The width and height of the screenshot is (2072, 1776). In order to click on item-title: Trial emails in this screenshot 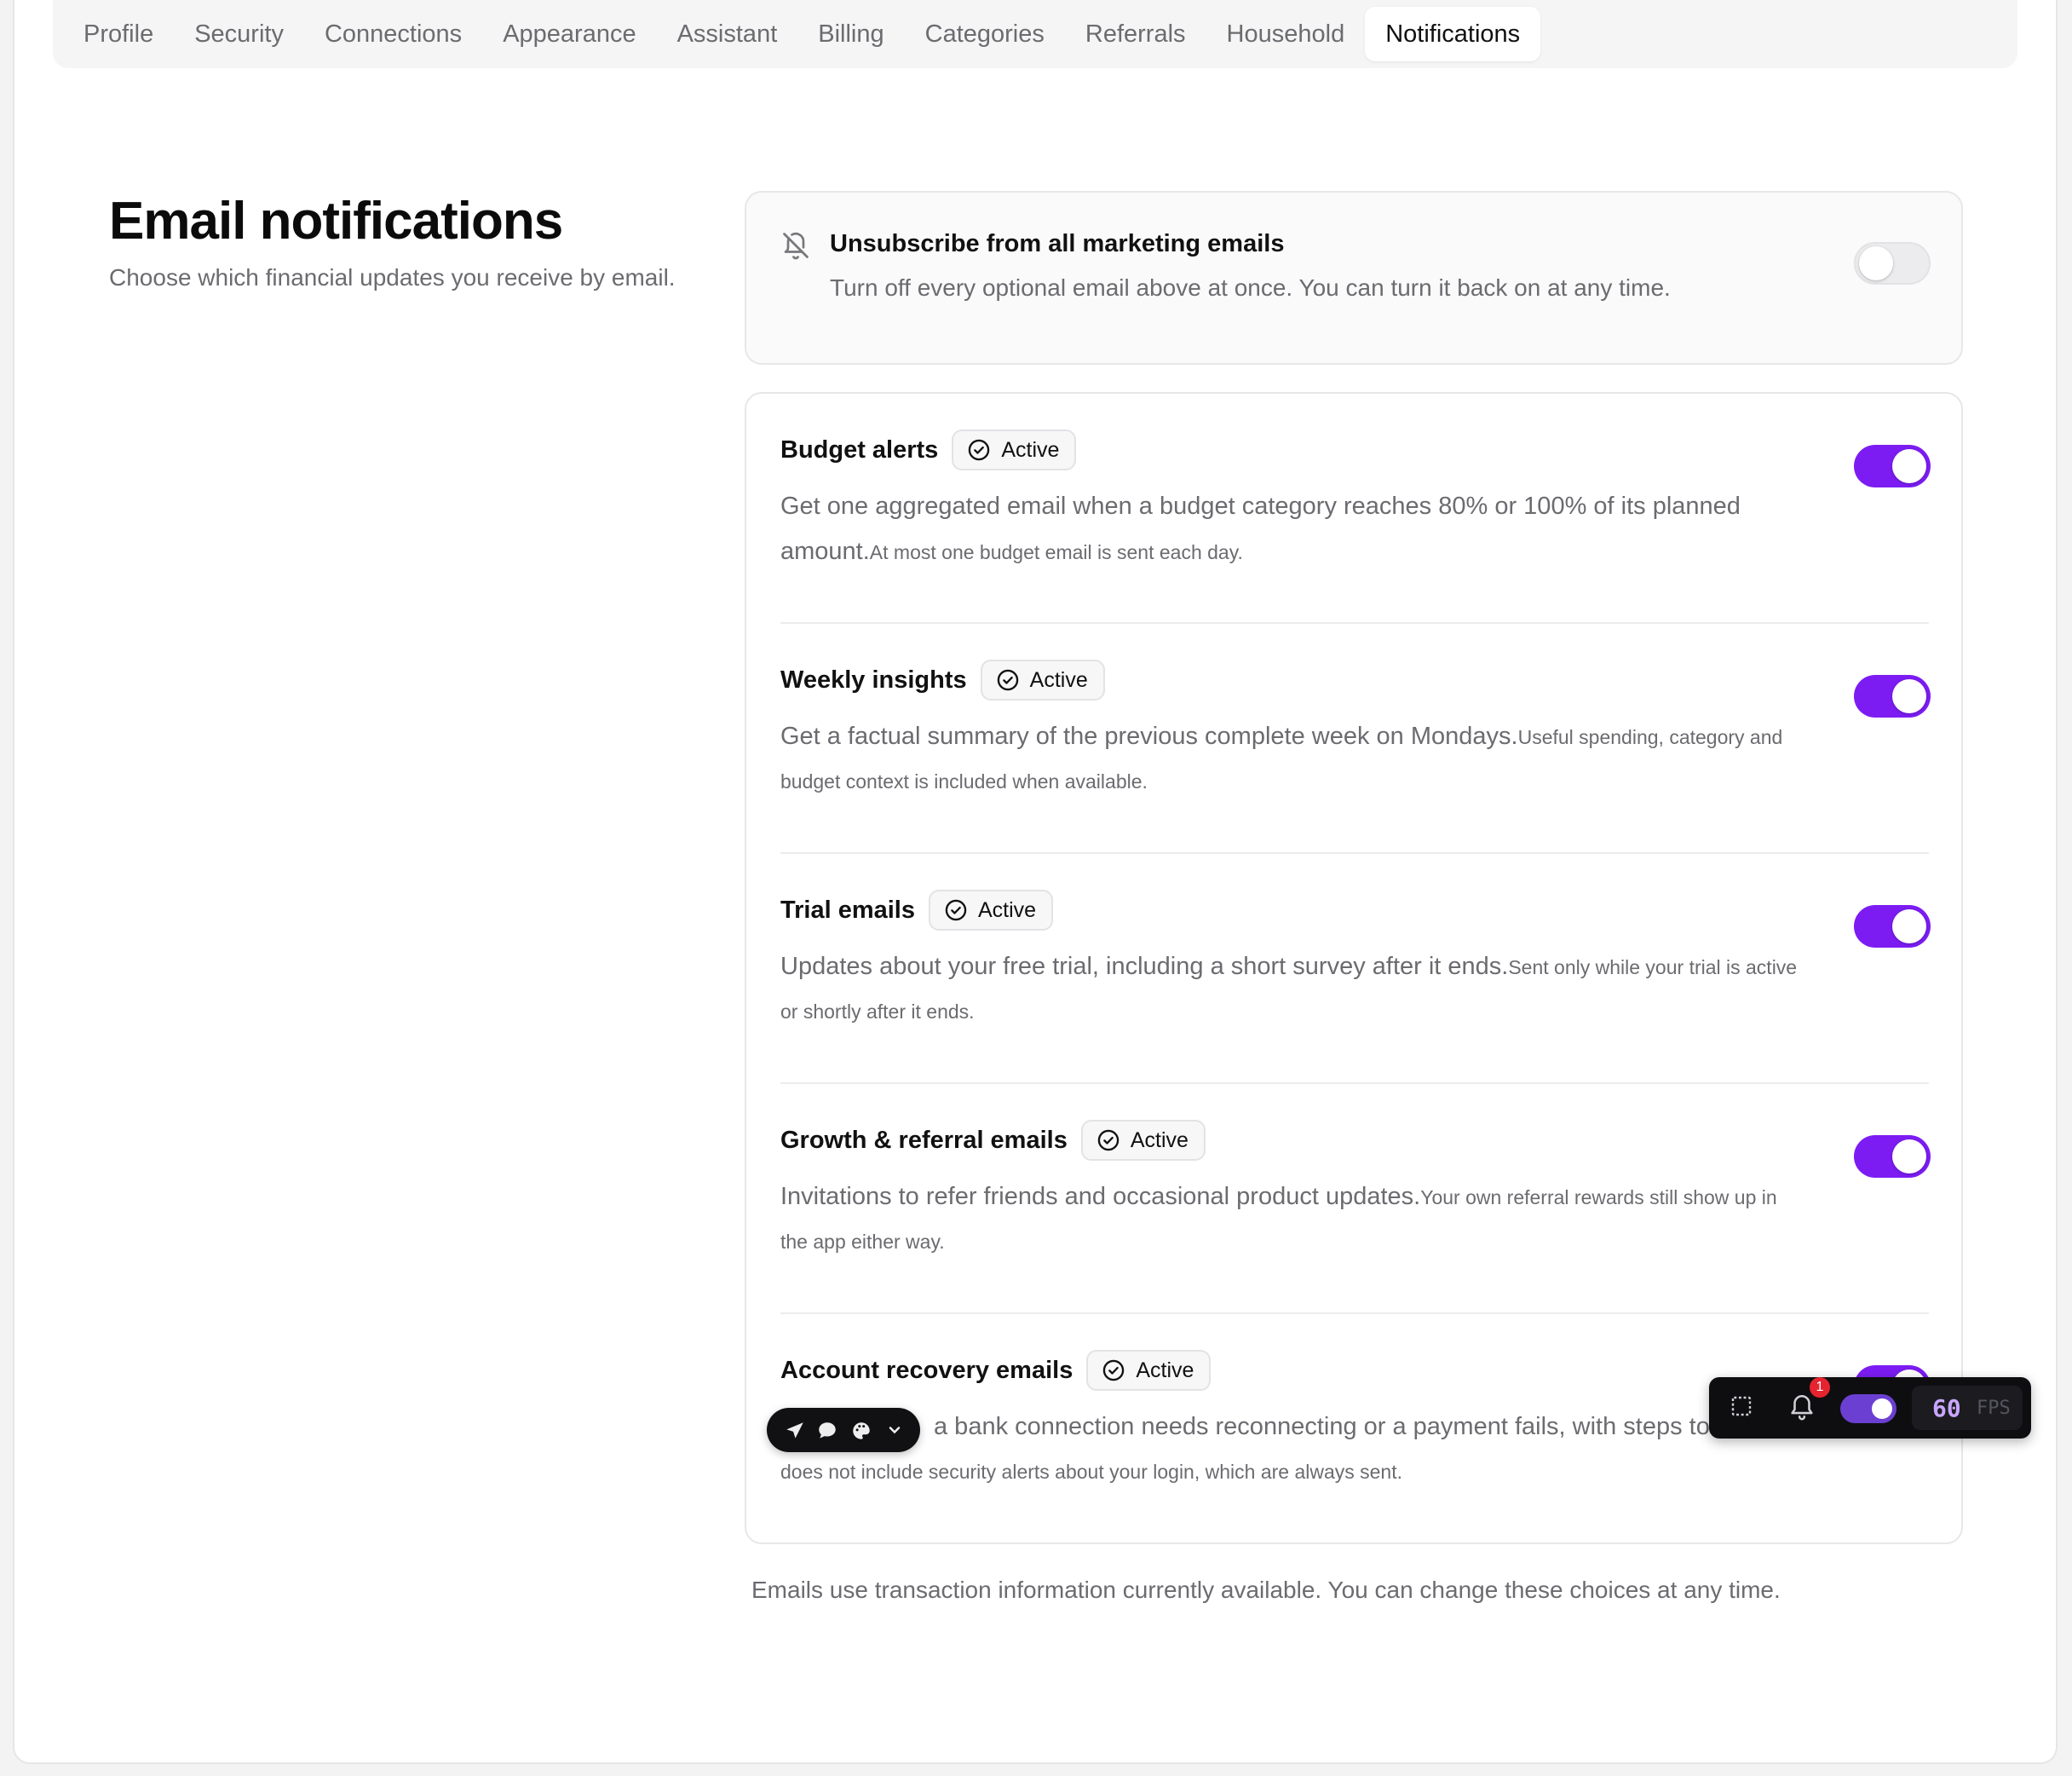, I will do `click(848, 910)`.